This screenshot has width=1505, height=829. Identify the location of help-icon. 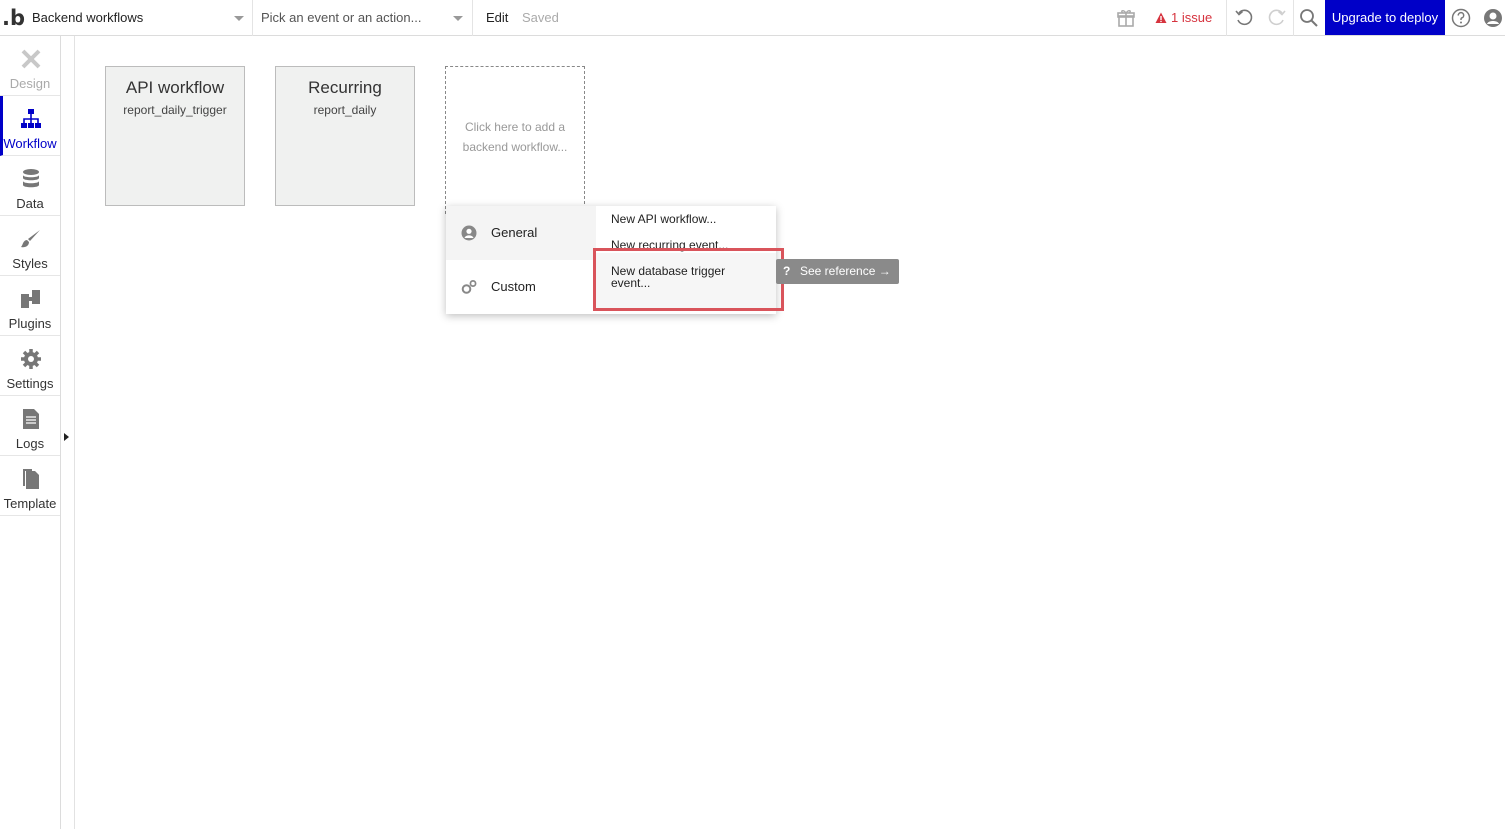
(1461, 18).